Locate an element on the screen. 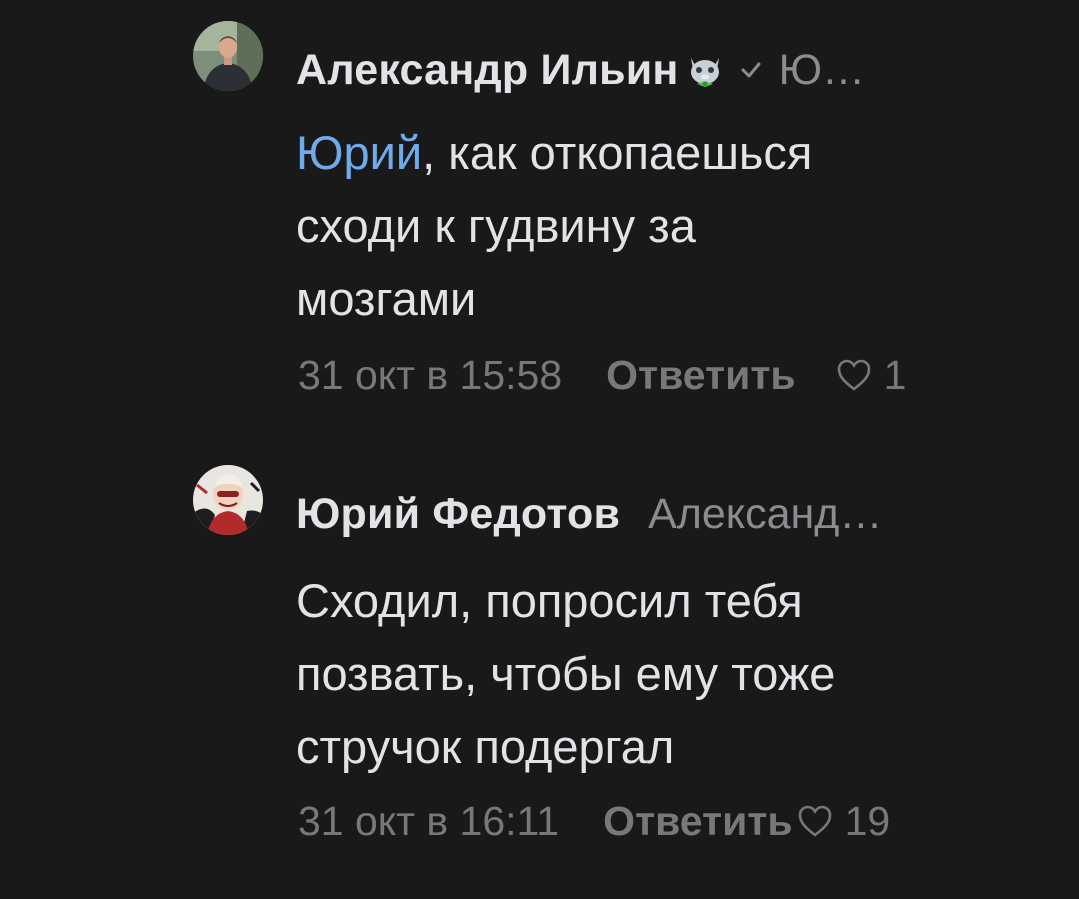  text-line-3: стручок подергал is located at coordinates (485, 746).